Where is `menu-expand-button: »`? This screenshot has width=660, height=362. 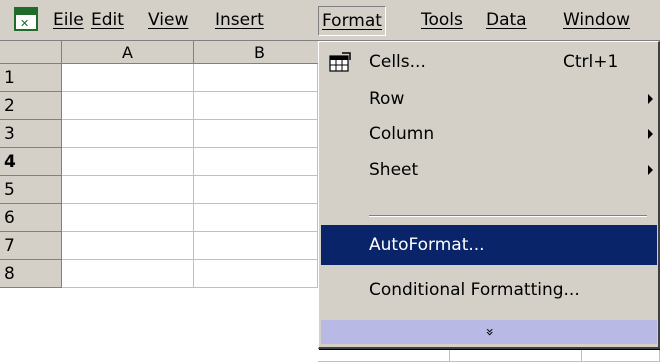 menu-expand-button: » is located at coordinates (489, 332).